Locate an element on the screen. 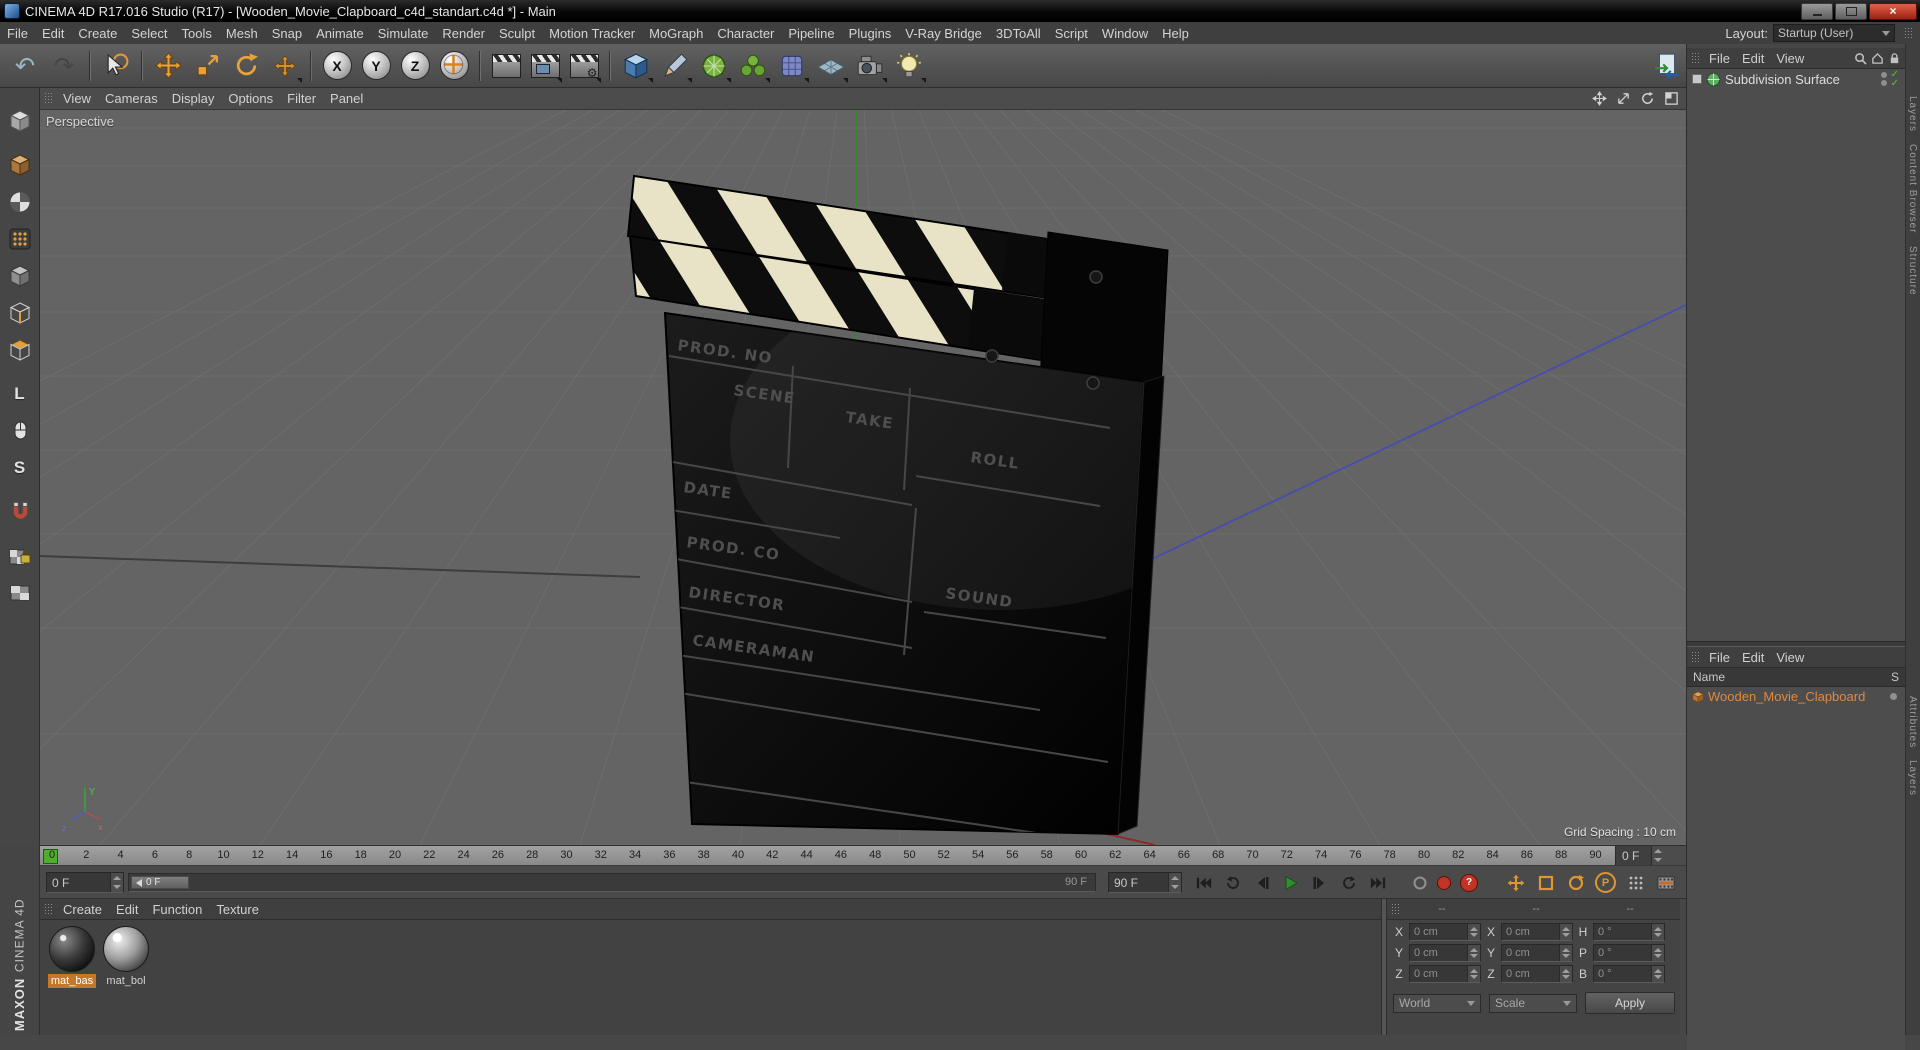  enabled-check-icon: ✓ ✓ is located at coordinates (1895, 79).